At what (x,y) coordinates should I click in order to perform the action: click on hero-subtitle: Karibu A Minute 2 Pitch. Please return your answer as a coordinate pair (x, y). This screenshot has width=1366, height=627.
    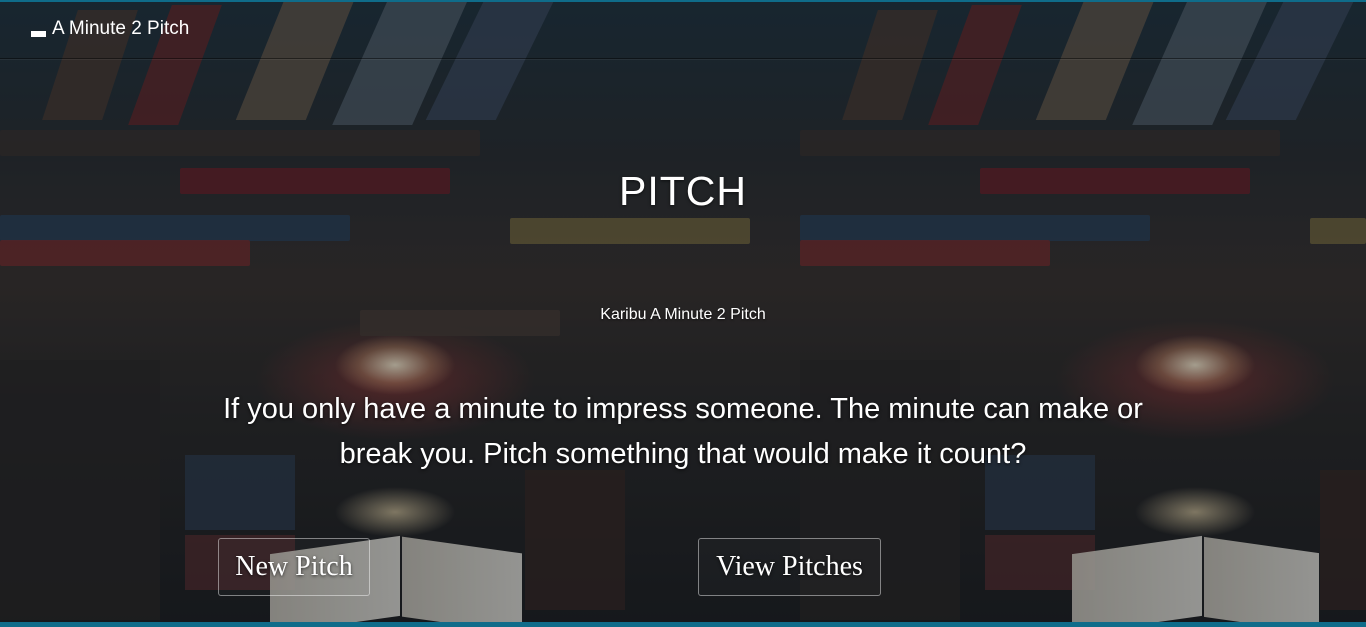
    Looking at the image, I should click on (683, 314).